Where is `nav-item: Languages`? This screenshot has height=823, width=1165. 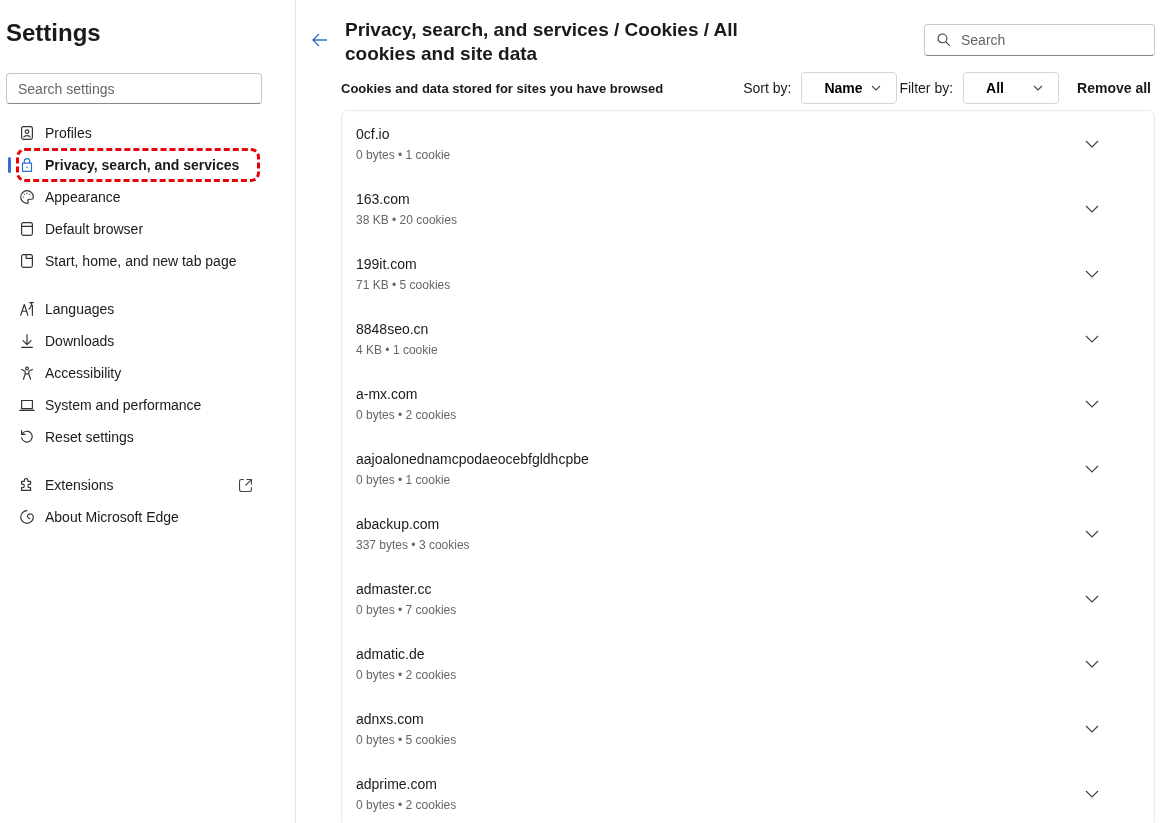 nav-item: Languages is located at coordinates (133, 309).